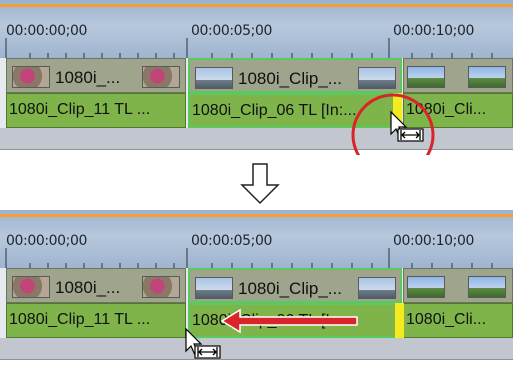 Image resolution: width=513 pixels, height=365 pixels. What do you see at coordinates (260, 184) in the screenshot?
I see `hollow-down-arrow-icon` at bounding box center [260, 184].